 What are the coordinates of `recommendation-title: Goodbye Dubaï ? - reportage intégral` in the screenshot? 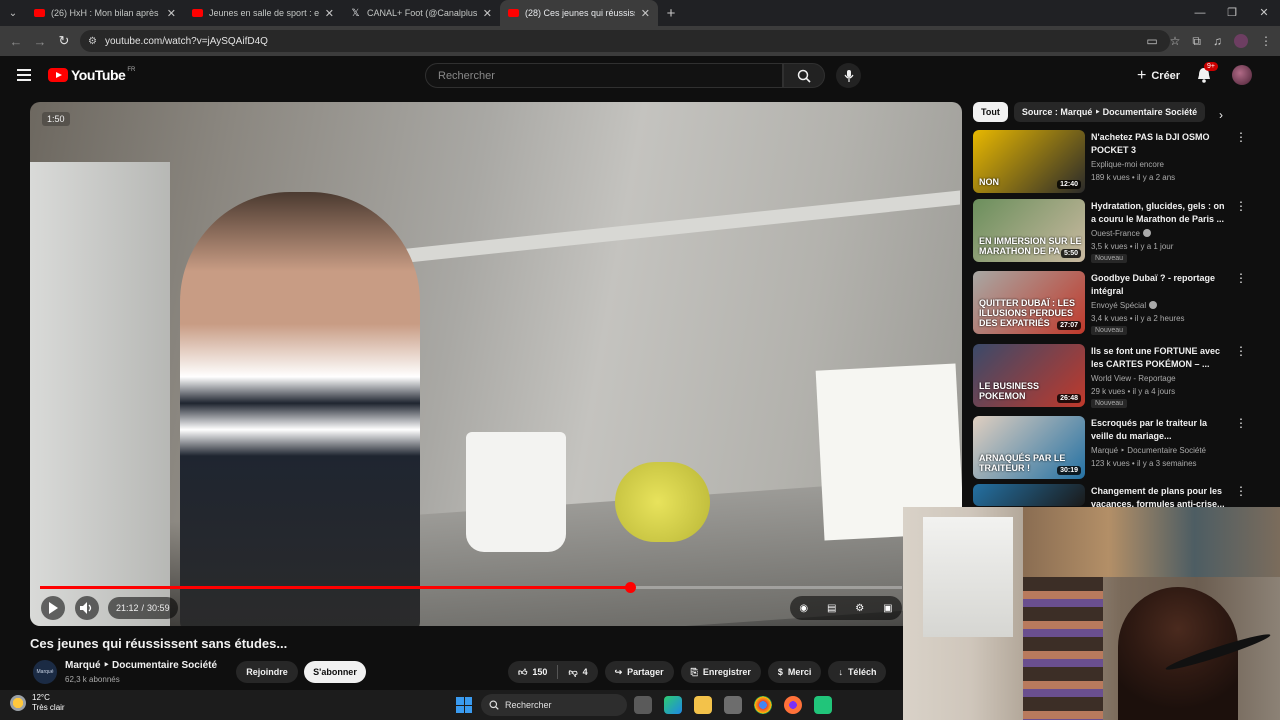 It's located at (1161, 285).